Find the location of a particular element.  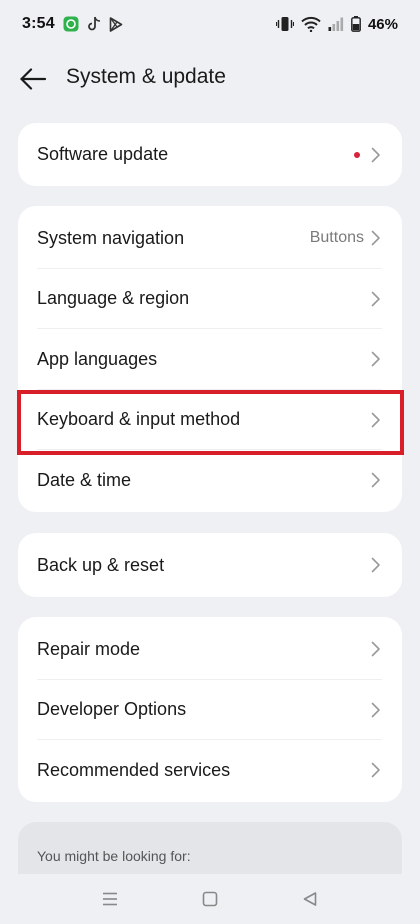

backup-reset-row: Back up & reset is located at coordinates (210, 565).